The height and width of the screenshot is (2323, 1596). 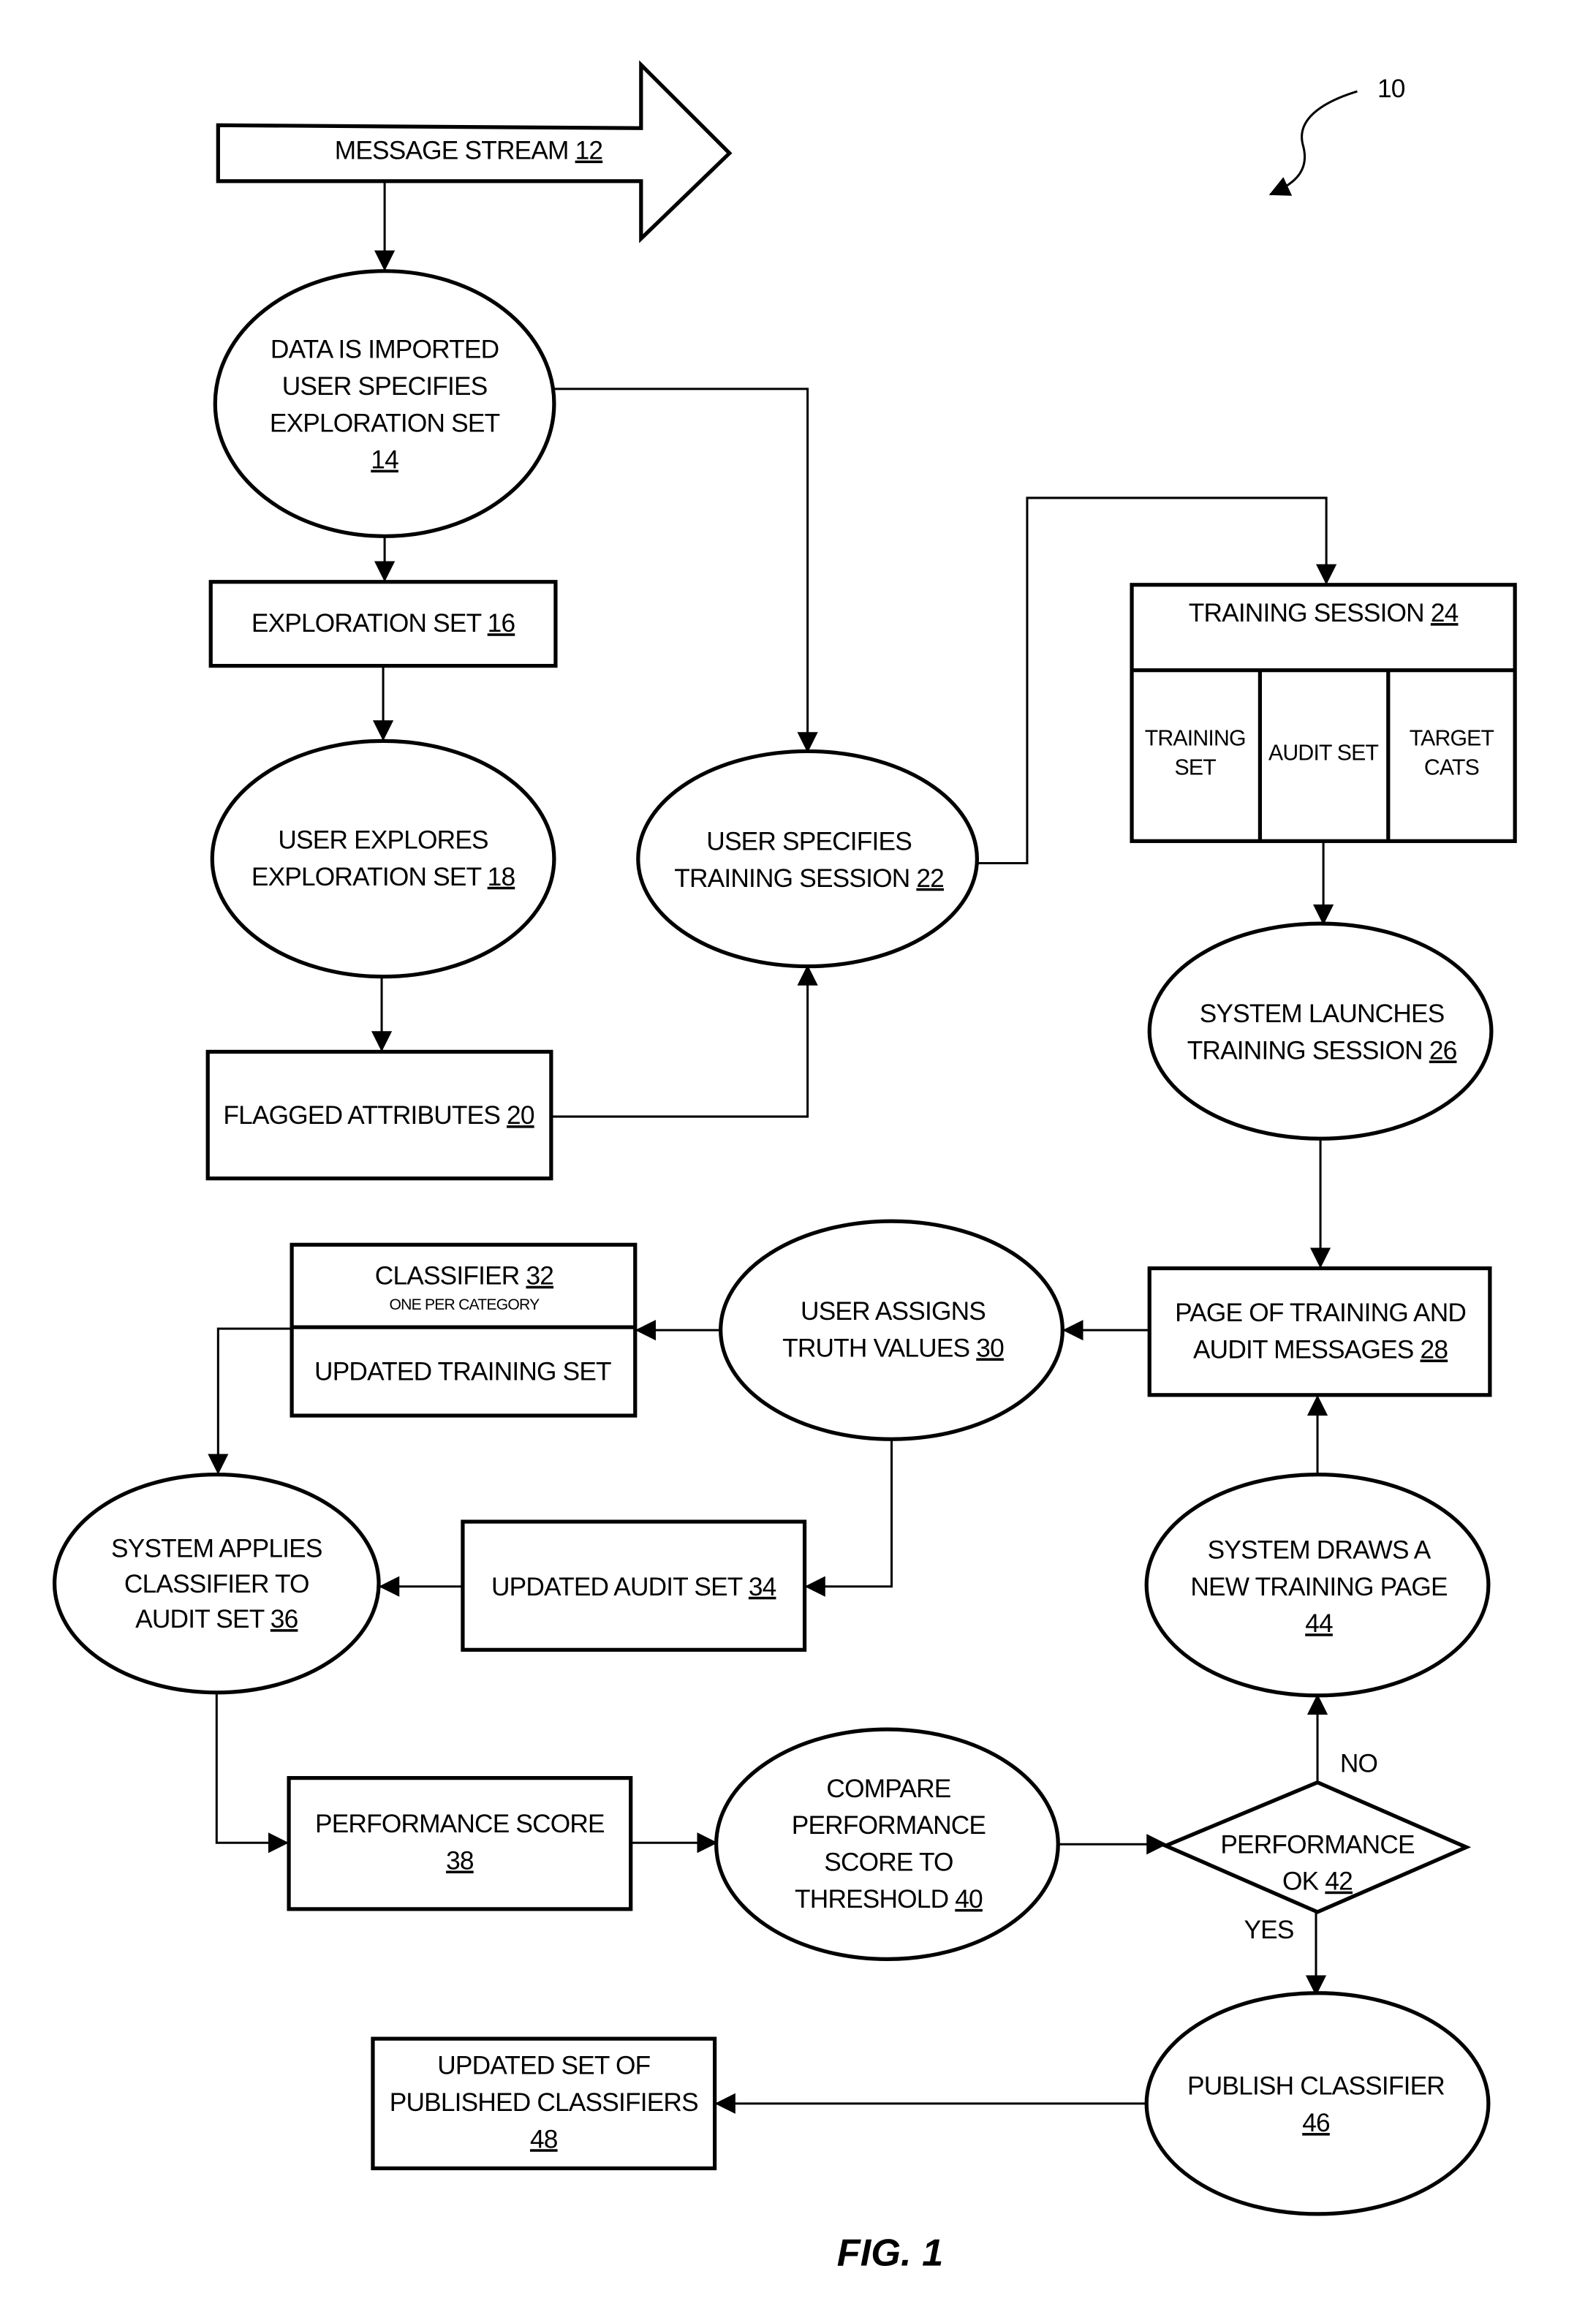 What do you see at coordinates (217, 1549) in the screenshot?
I see `node-36-line-1: SYSTEM APPLIES` at bounding box center [217, 1549].